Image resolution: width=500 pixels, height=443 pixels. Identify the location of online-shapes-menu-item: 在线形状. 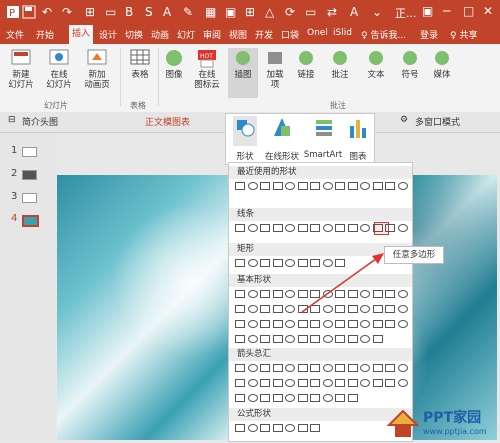
(282, 140).